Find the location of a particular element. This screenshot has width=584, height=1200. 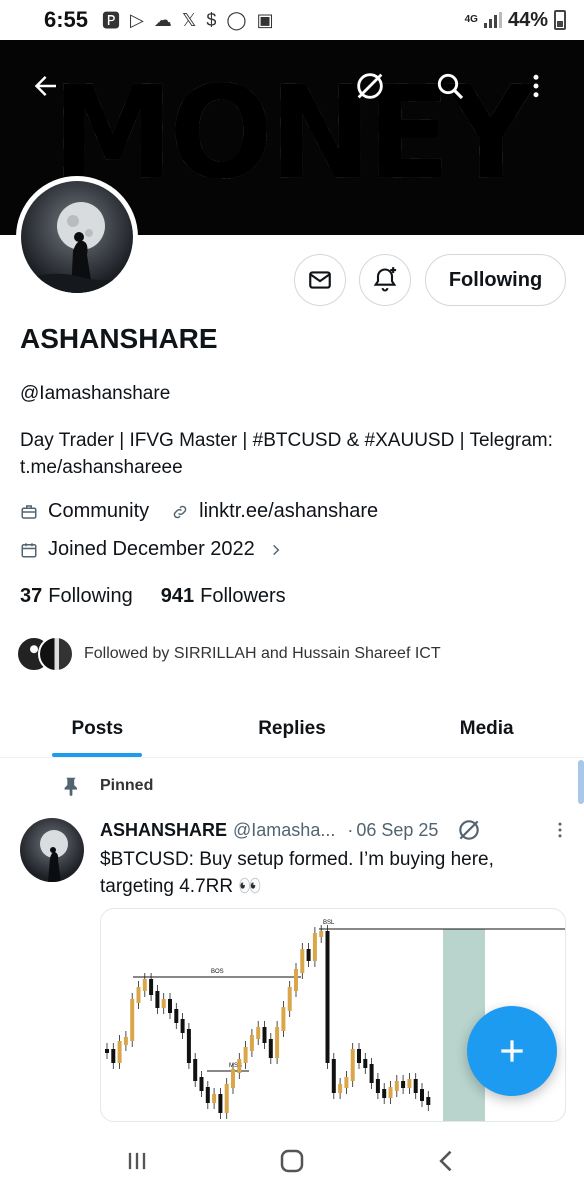

post-more-button is located at coordinates (560, 830).